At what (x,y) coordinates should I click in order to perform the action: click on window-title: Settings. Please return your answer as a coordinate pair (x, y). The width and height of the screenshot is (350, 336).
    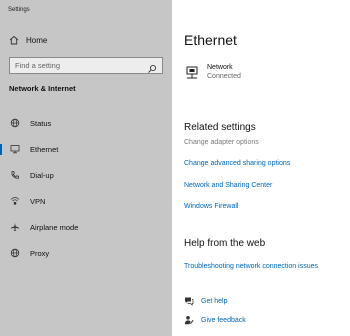
    Looking at the image, I should click on (19, 10).